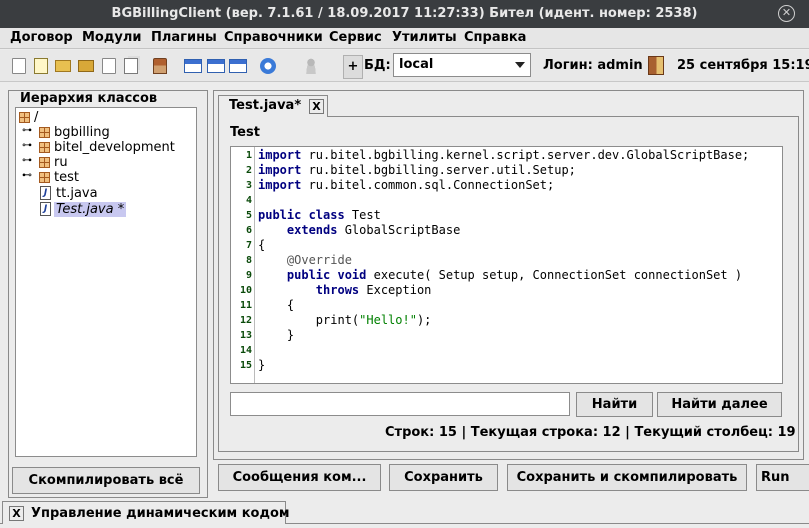 This screenshot has width=809, height=528. What do you see at coordinates (248, 230) in the screenshot?
I see `line-number: 6` at bounding box center [248, 230].